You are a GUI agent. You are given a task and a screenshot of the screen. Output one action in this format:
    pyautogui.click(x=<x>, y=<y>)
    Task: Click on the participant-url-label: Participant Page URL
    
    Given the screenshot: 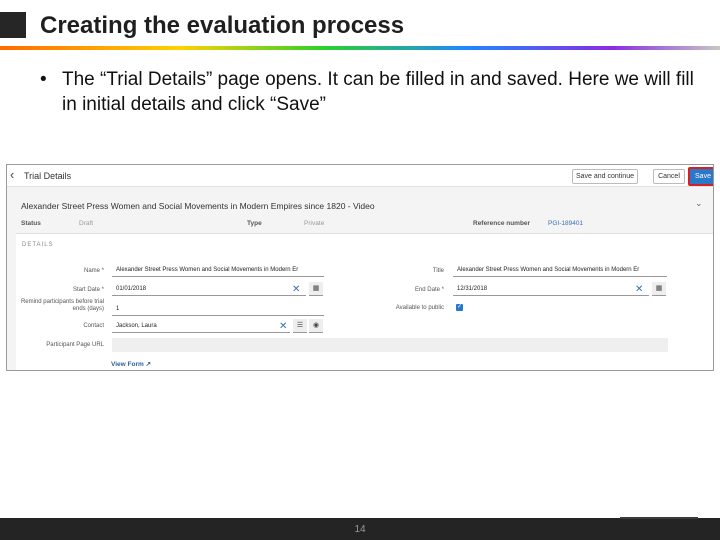 What is the action you would take?
    pyautogui.click(x=75, y=345)
    